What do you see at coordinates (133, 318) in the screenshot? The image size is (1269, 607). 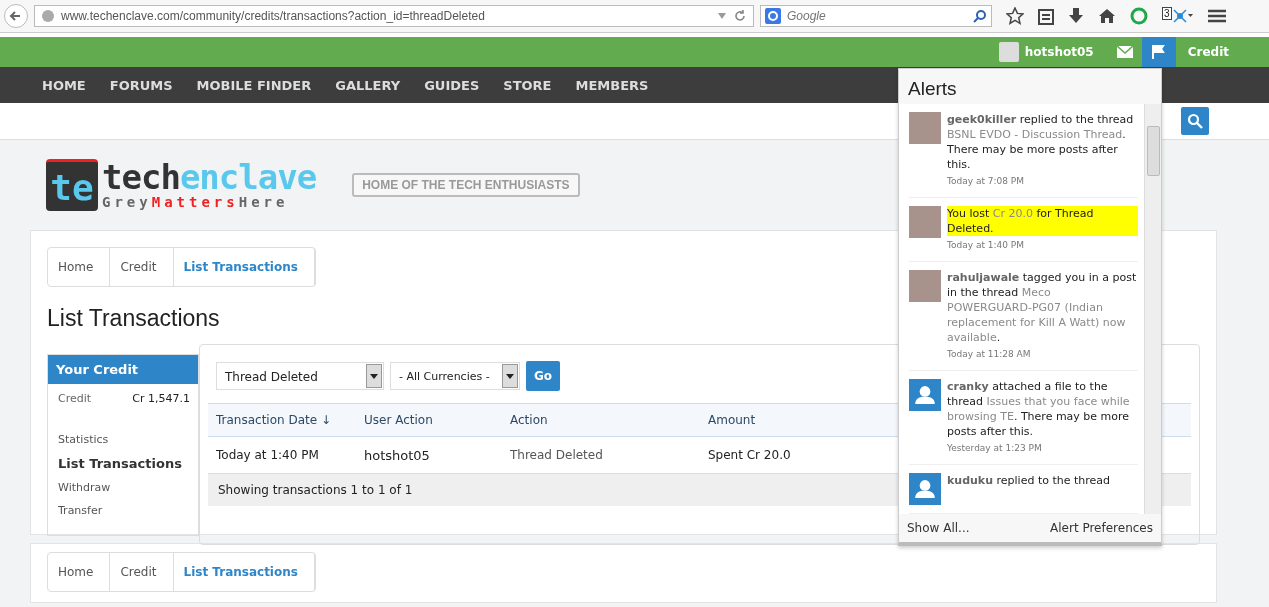 I see `page-title: List Transactions` at bounding box center [133, 318].